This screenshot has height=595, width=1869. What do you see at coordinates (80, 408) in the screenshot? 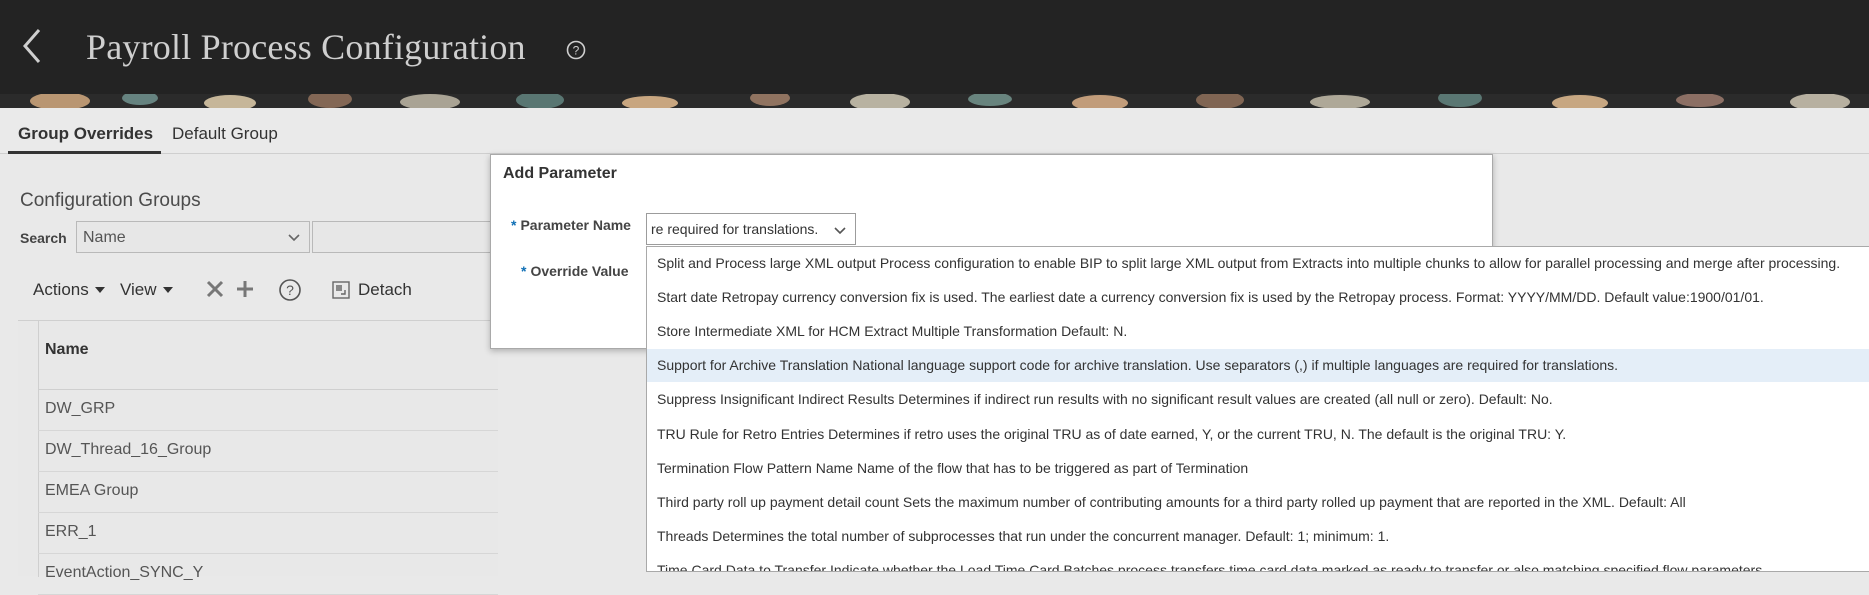
I see `row-name: DW_GRP` at bounding box center [80, 408].